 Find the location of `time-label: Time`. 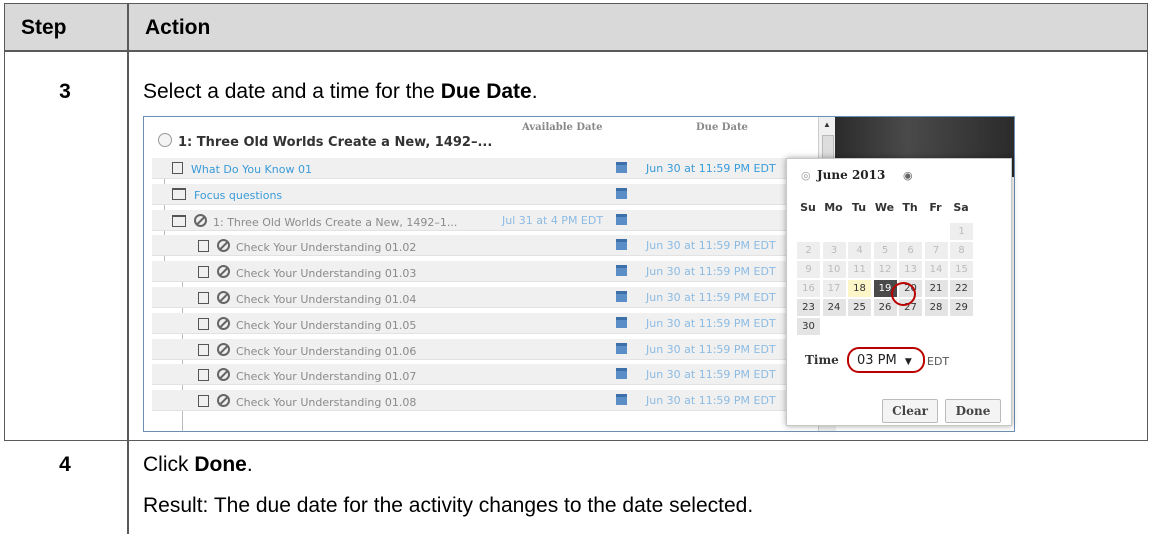

time-label: Time is located at coordinates (822, 360).